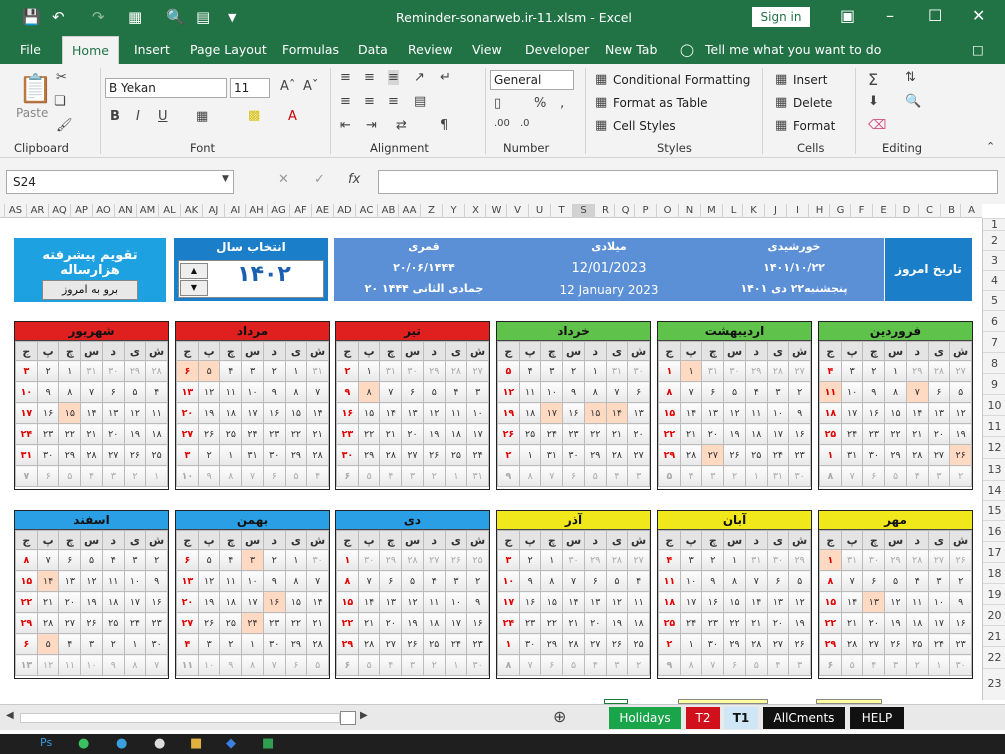 The image size is (1005, 754). Describe the element at coordinates (703, 718) in the screenshot. I see `sheet-tab-t2: T2` at that location.